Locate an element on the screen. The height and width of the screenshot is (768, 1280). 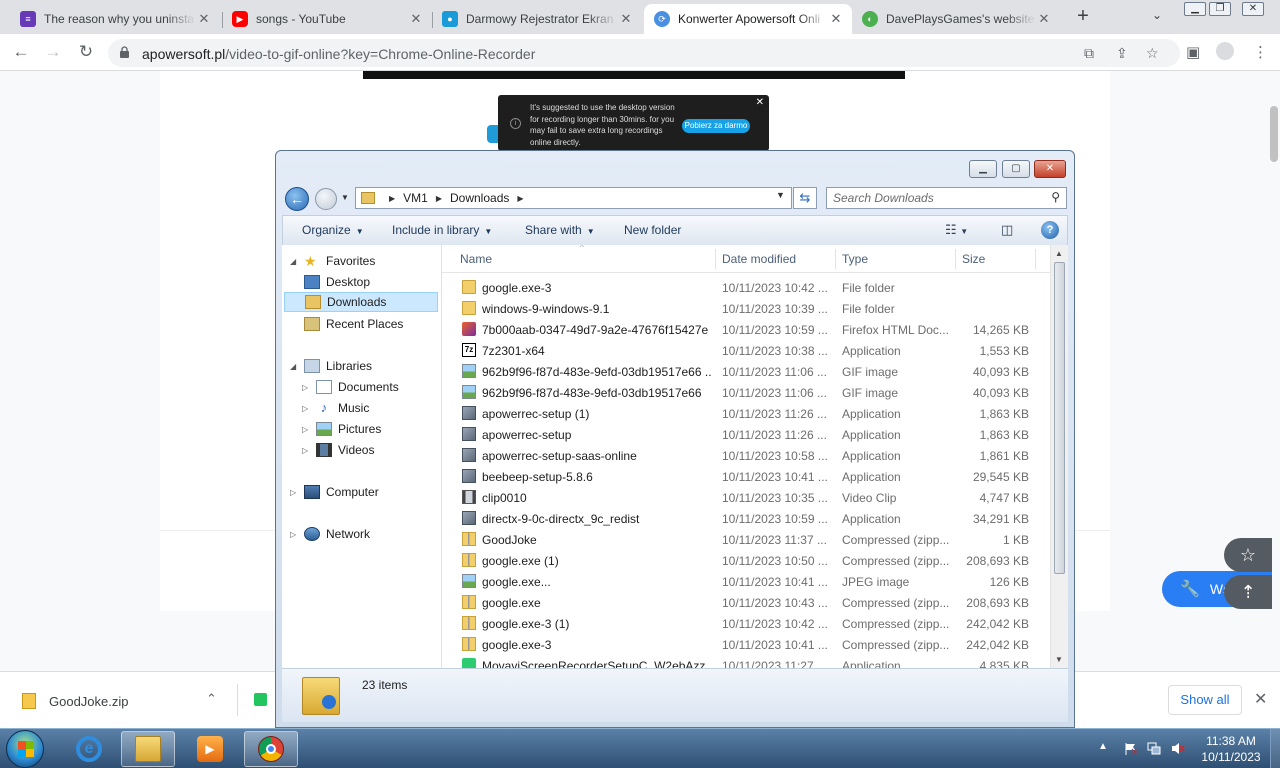
nav-computer: ▷ Computer is located at coordinates (334, 492).